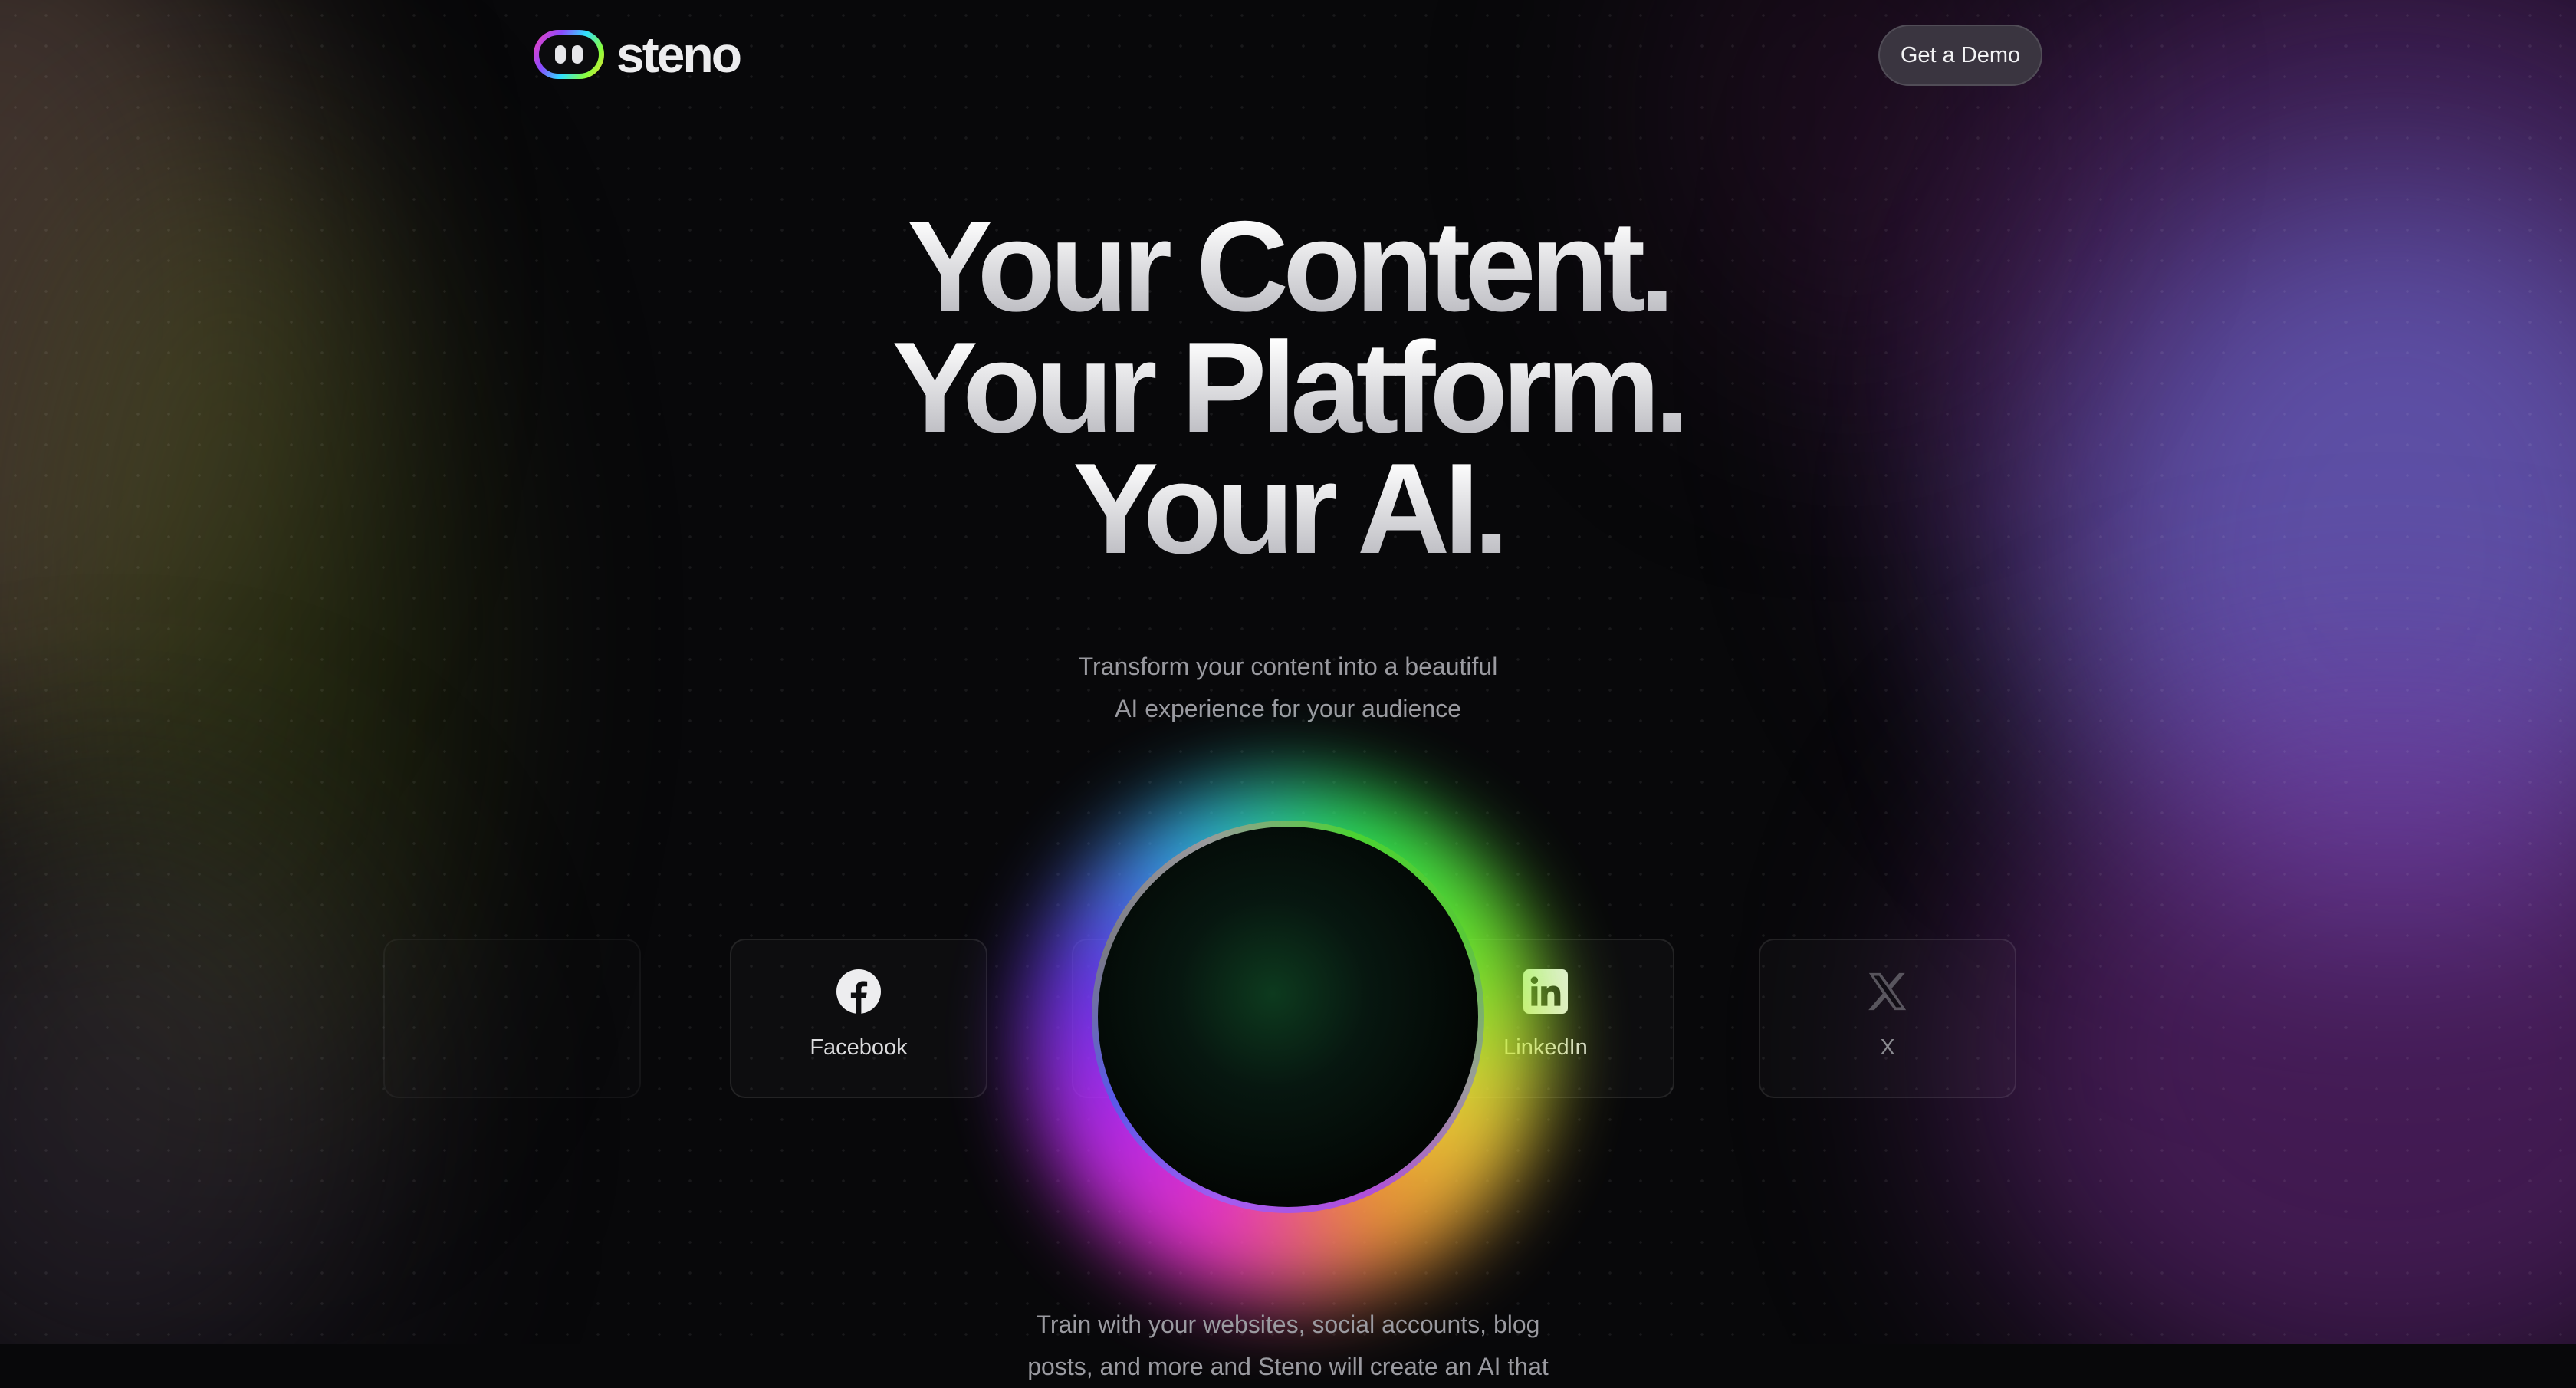 The image size is (2576, 1388). What do you see at coordinates (560, 54) in the screenshot?
I see `logo-left-eye` at bounding box center [560, 54].